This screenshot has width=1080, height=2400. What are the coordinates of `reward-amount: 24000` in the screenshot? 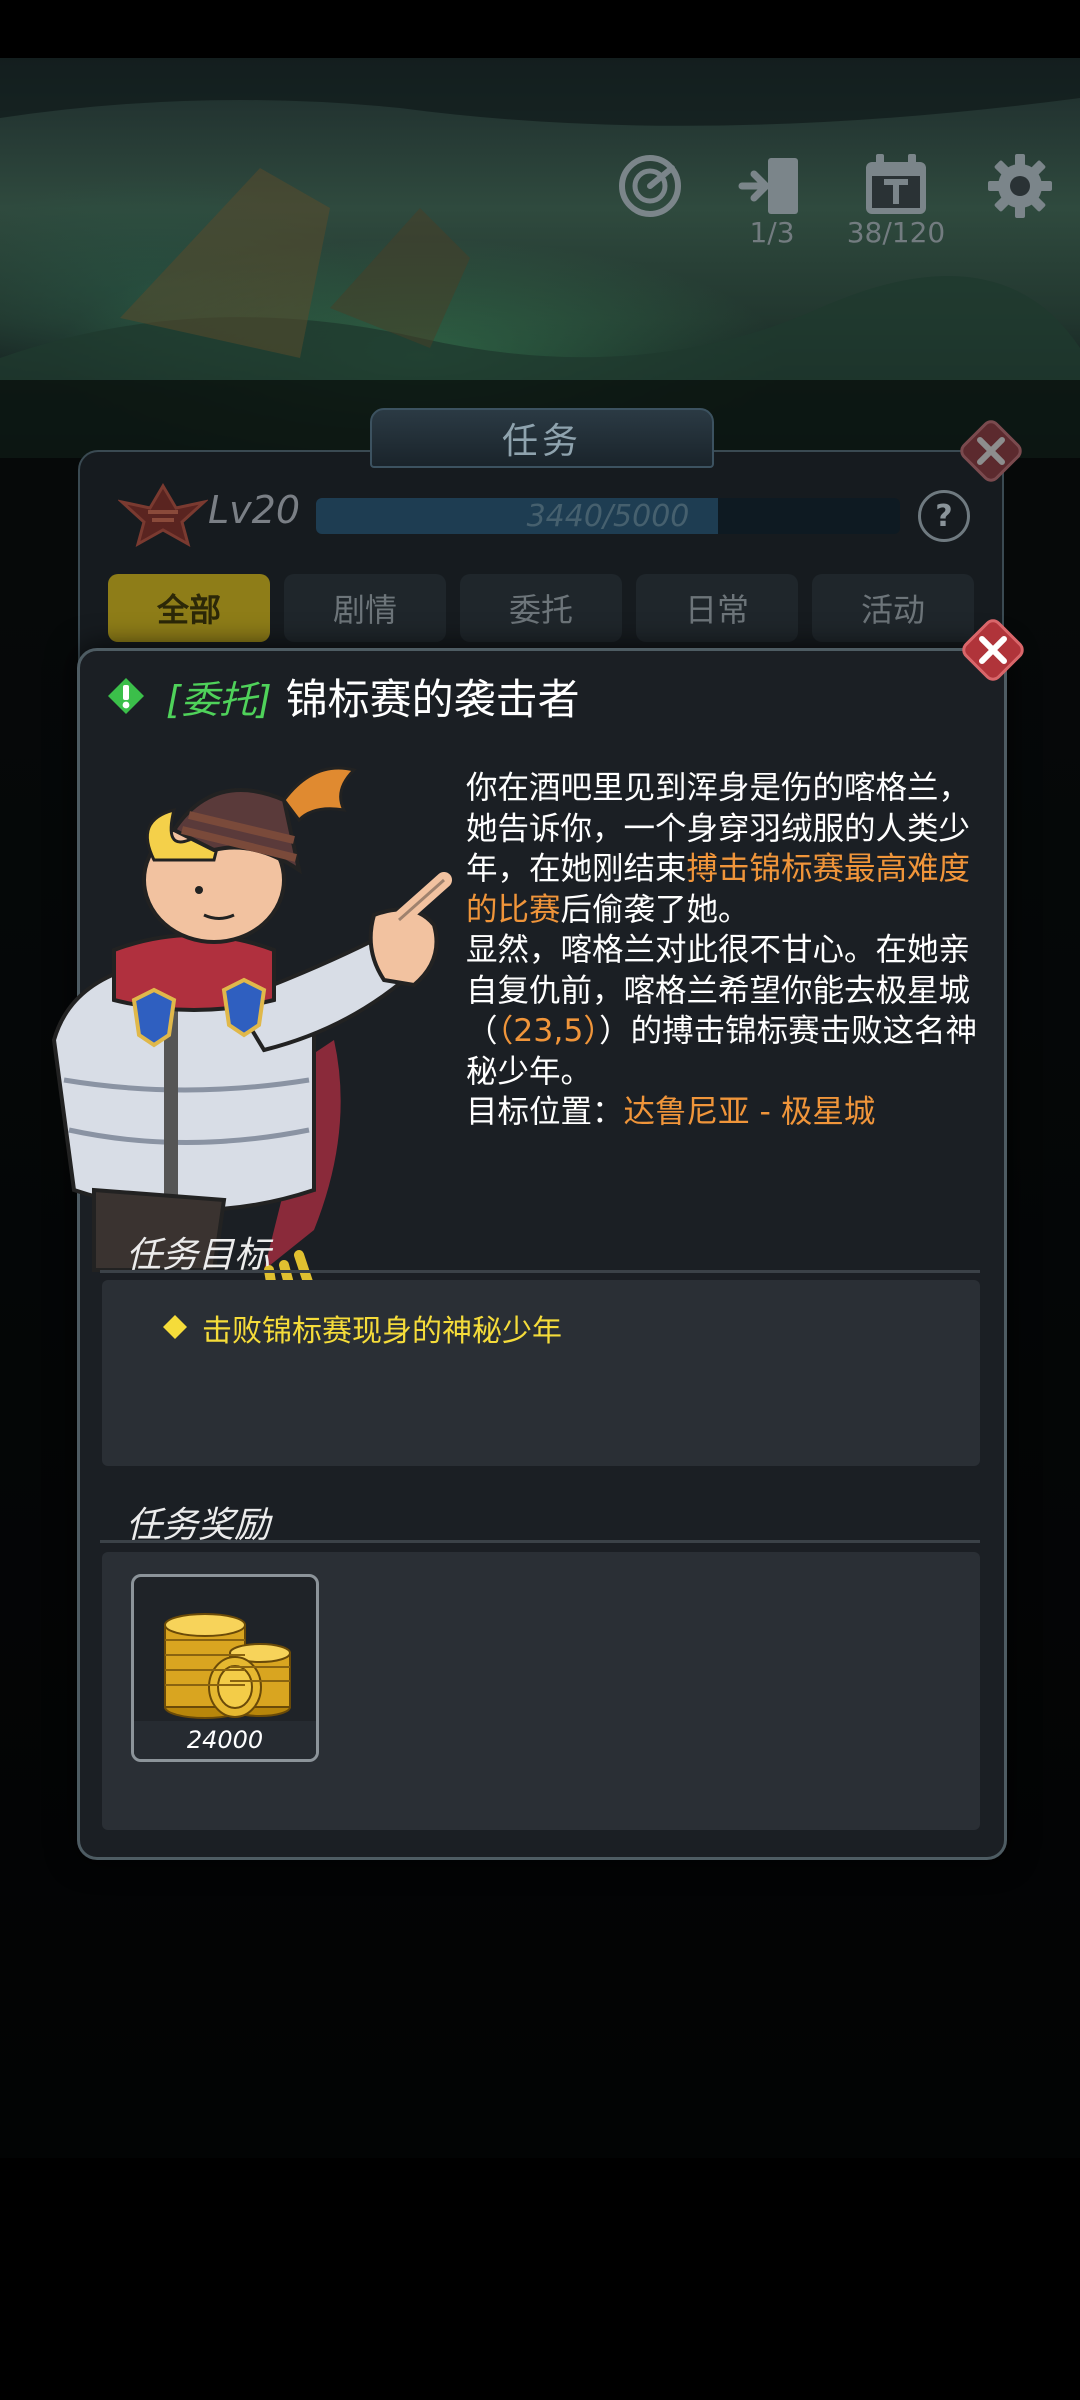 It's located at (225, 1740).